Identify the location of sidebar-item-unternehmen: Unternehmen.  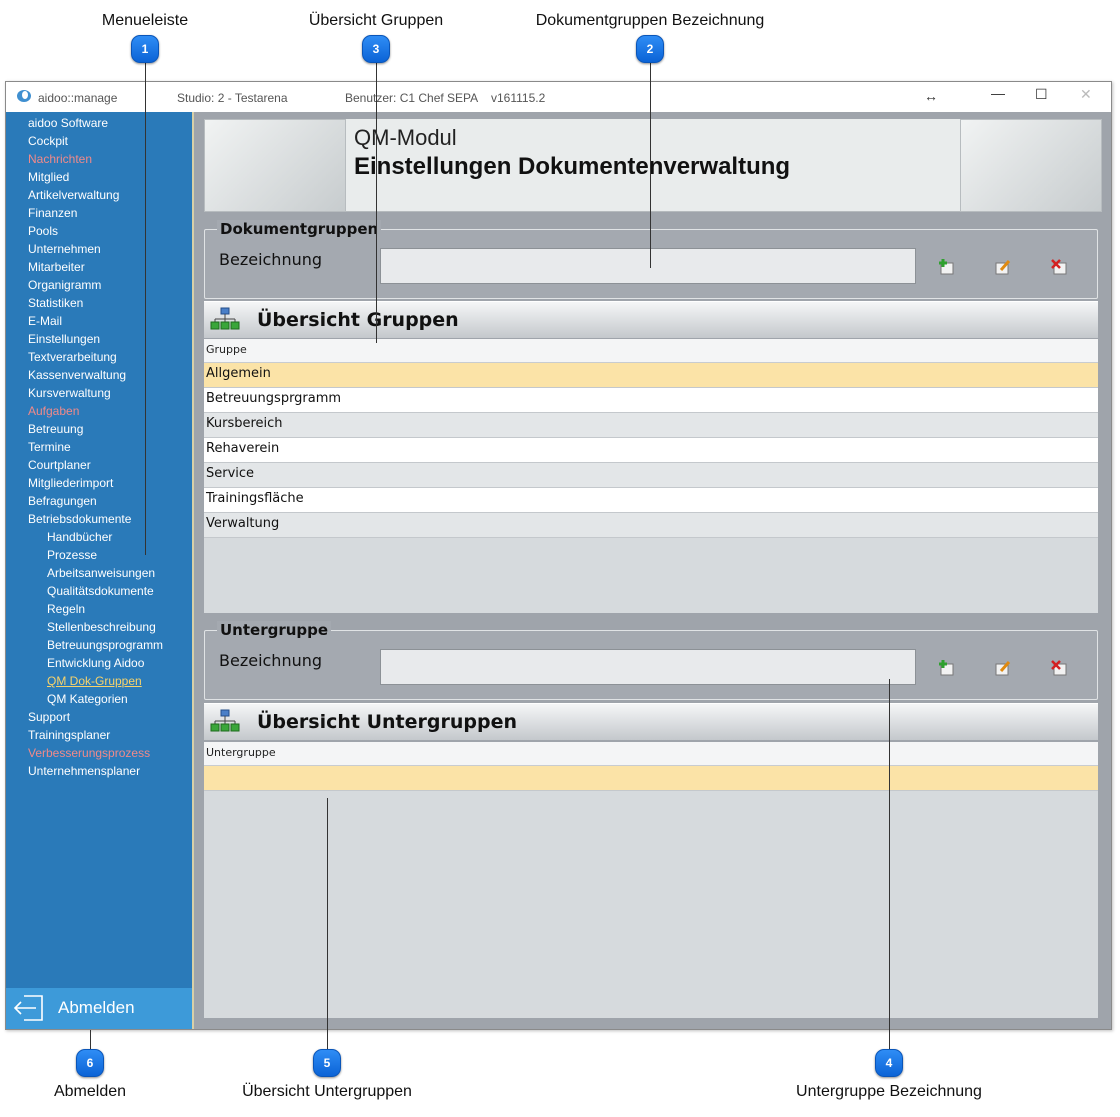
(99, 249).